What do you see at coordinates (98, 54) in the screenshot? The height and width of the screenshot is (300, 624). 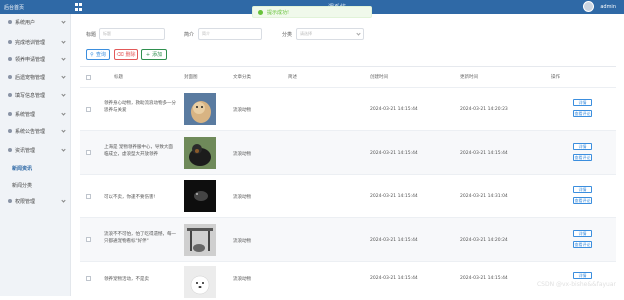 I see `search-button: ⚲ 查询` at bounding box center [98, 54].